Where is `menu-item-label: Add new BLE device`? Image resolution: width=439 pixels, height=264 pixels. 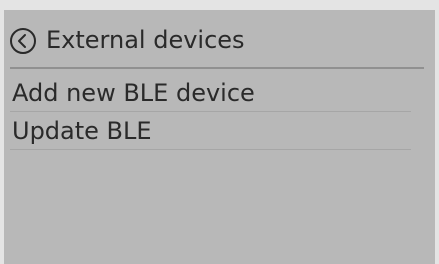
menu-item-label: Add new BLE device is located at coordinates (133, 93).